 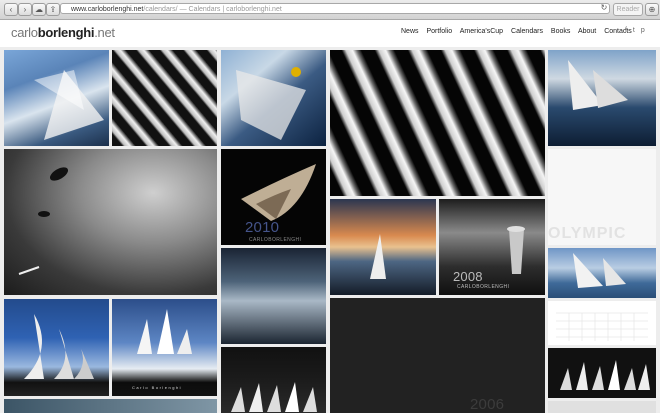 I want to click on calendar-tile-2010: 2010 CARLOBORLENGHI, so click(x=273, y=197).